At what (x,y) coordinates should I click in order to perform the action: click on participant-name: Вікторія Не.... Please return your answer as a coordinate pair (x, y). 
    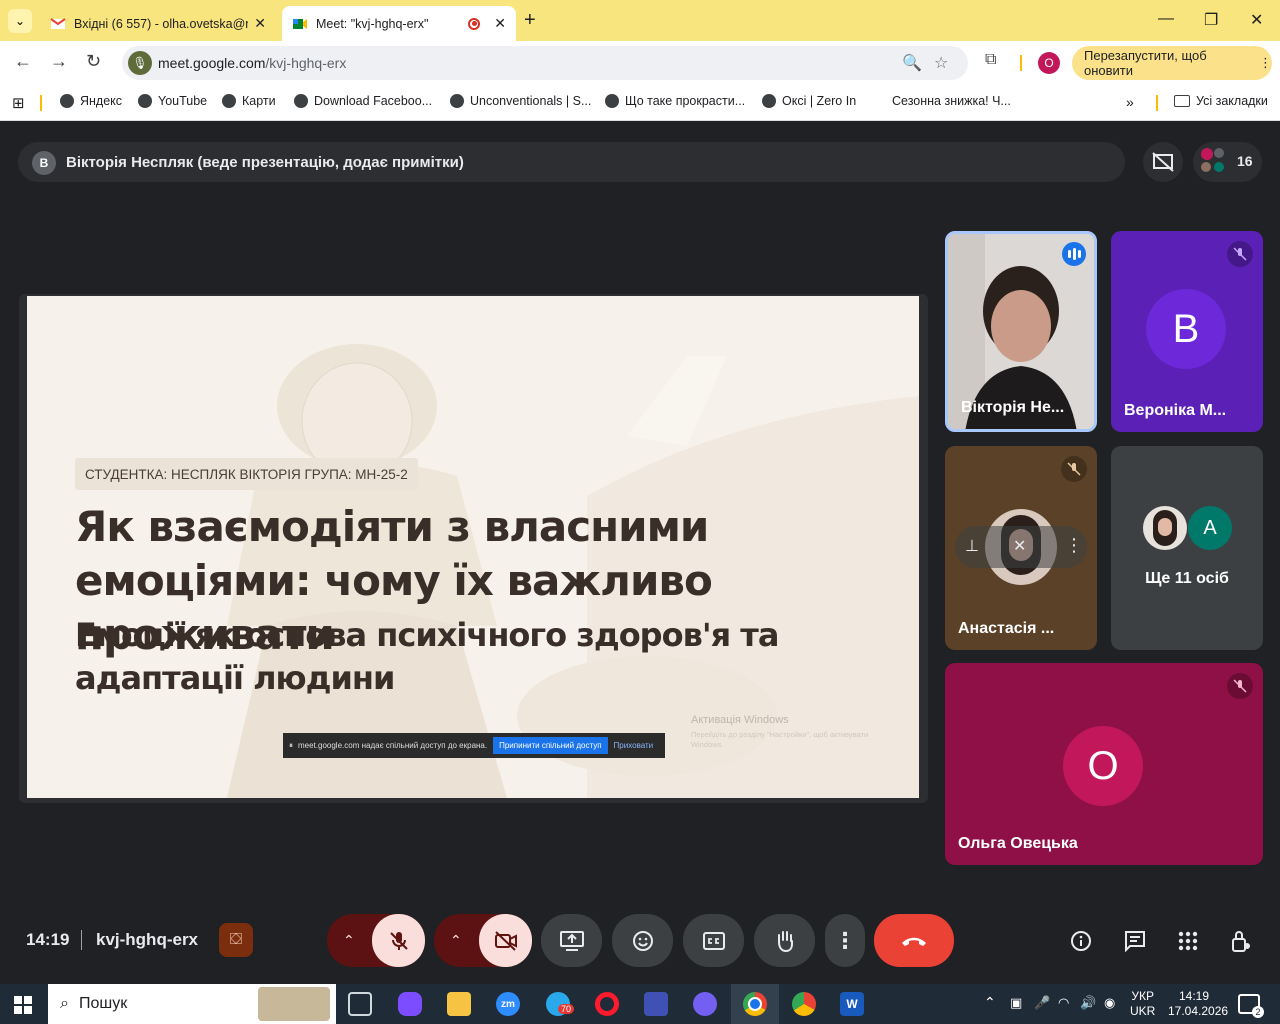
    Looking at the image, I should click on (1013, 407).